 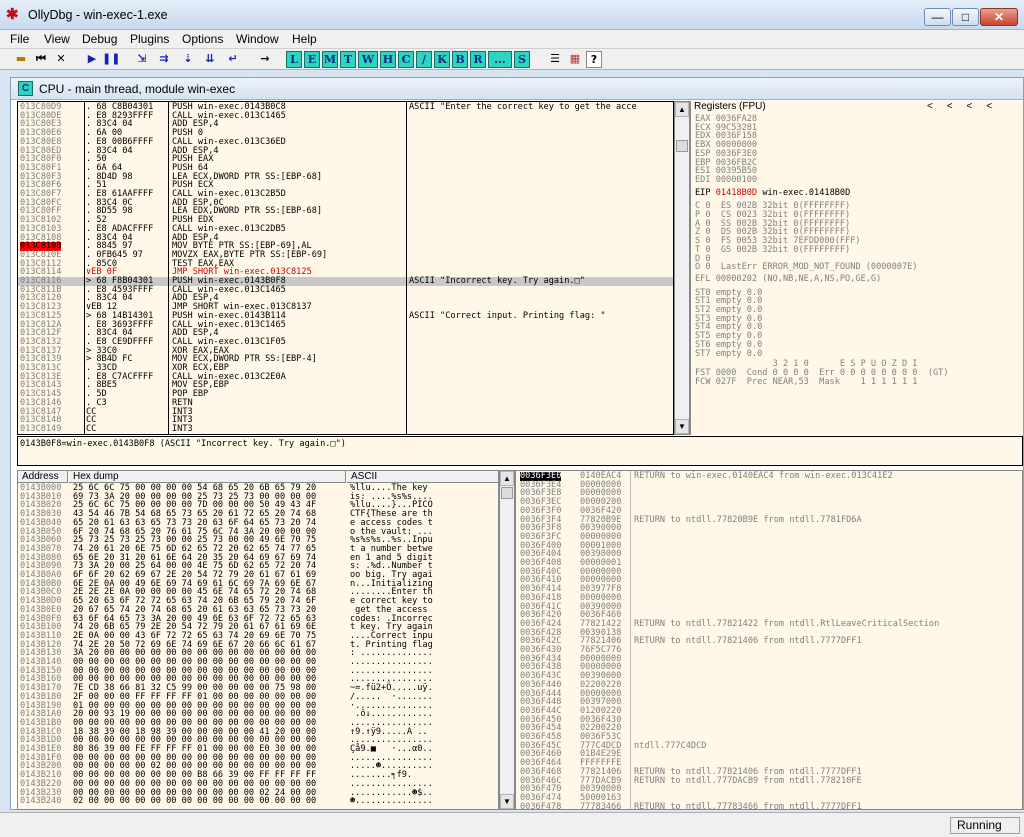 What do you see at coordinates (512, 824) in the screenshot?
I see `status-bar: Running` at bounding box center [512, 824].